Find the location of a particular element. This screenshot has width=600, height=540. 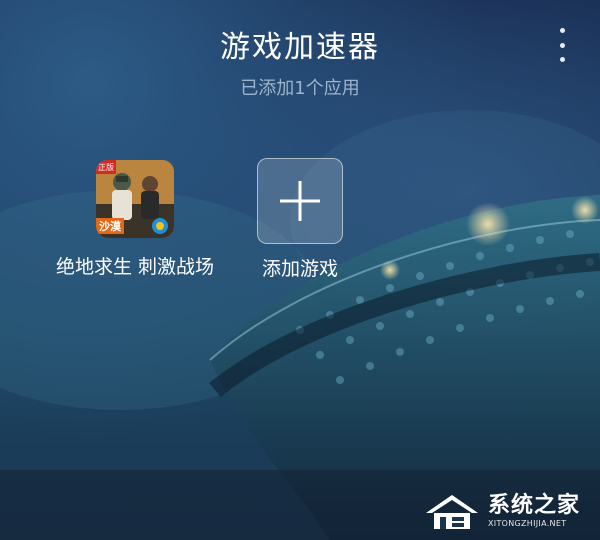

house-logo-icon is located at coordinates (452, 512).